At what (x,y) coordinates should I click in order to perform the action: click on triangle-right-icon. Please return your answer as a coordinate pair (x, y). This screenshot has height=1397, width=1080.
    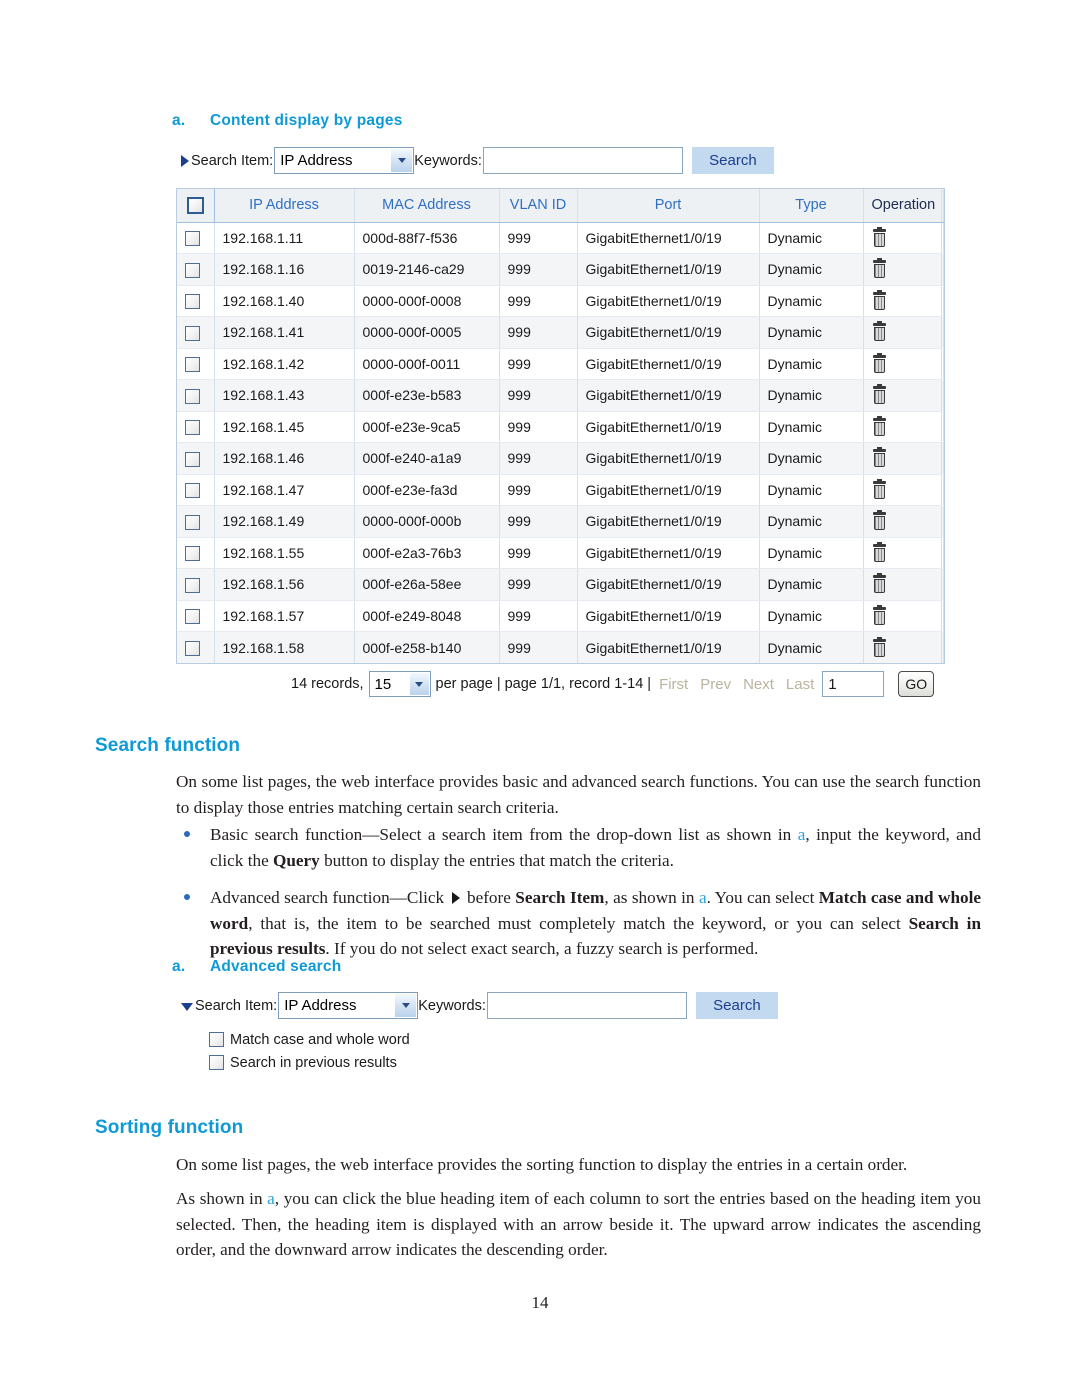
    Looking at the image, I should click on (185, 160).